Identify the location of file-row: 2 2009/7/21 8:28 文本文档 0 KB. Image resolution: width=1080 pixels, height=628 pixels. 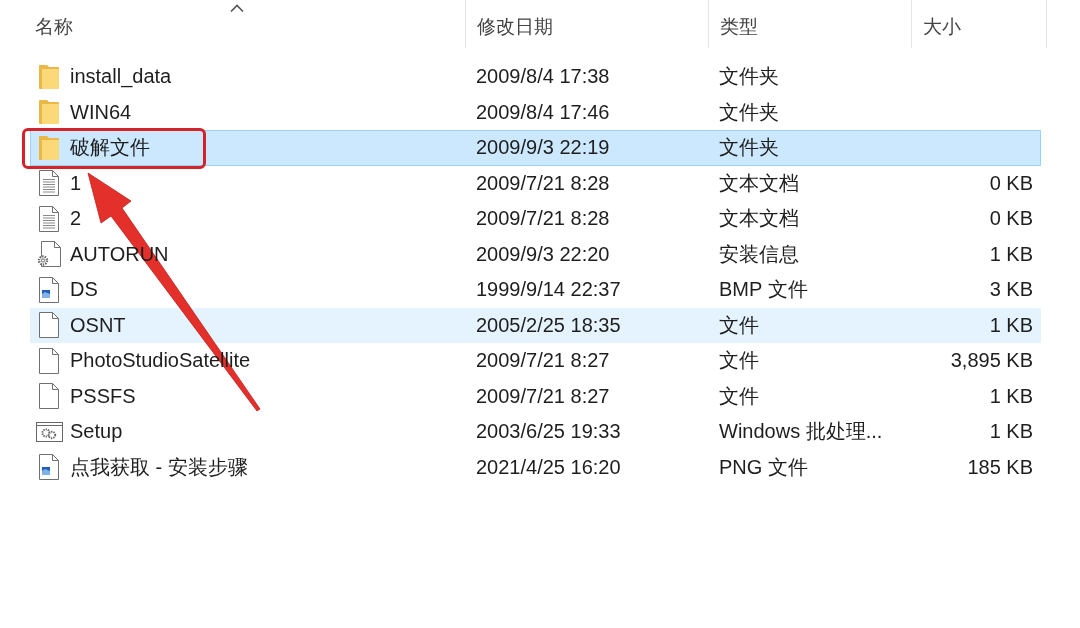
(535, 219).